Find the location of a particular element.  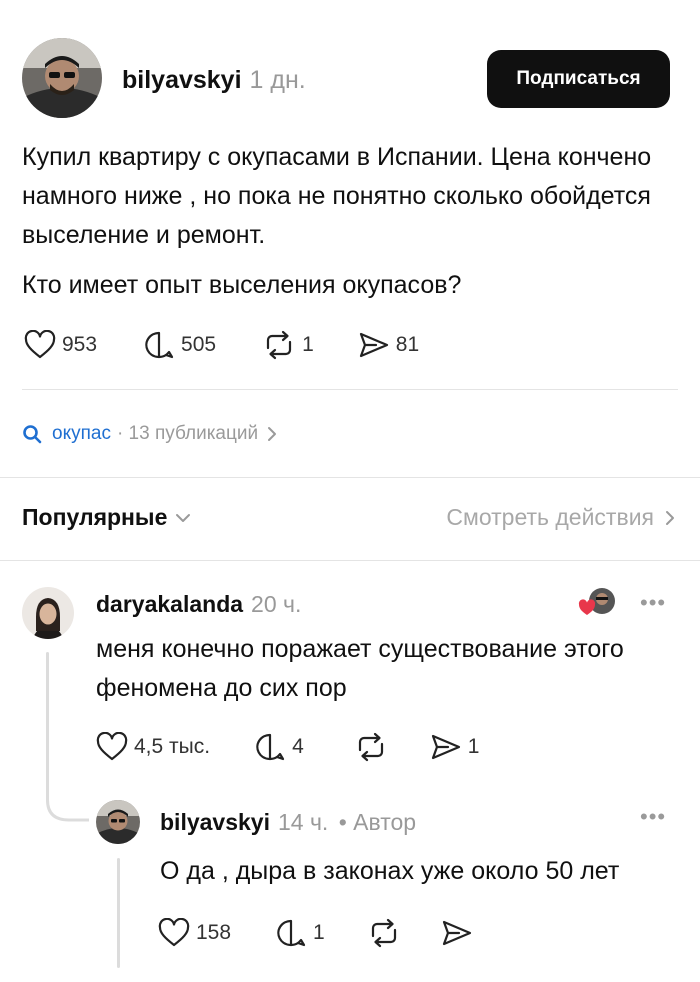

reply-repost-button is located at coordinates (384, 933).